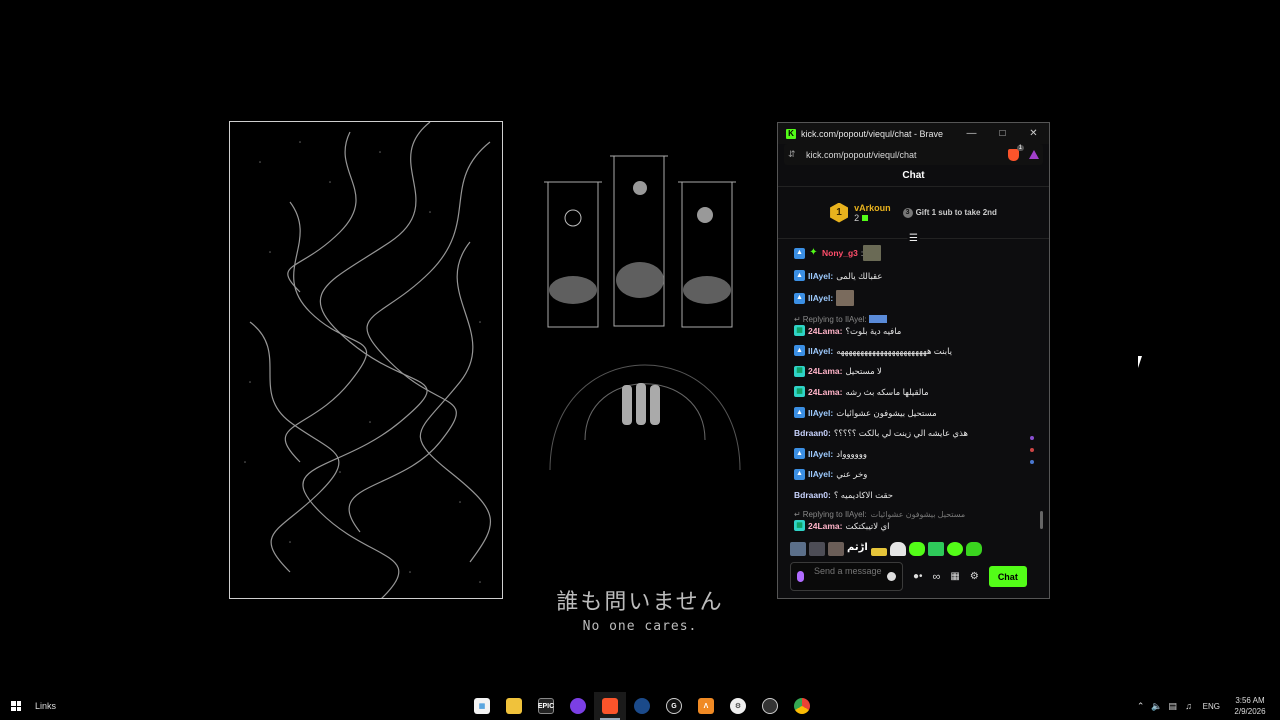 The height and width of the screenshot is (720, 1280). I want to click on volume-icon: 🔈, so click(1157, 706).